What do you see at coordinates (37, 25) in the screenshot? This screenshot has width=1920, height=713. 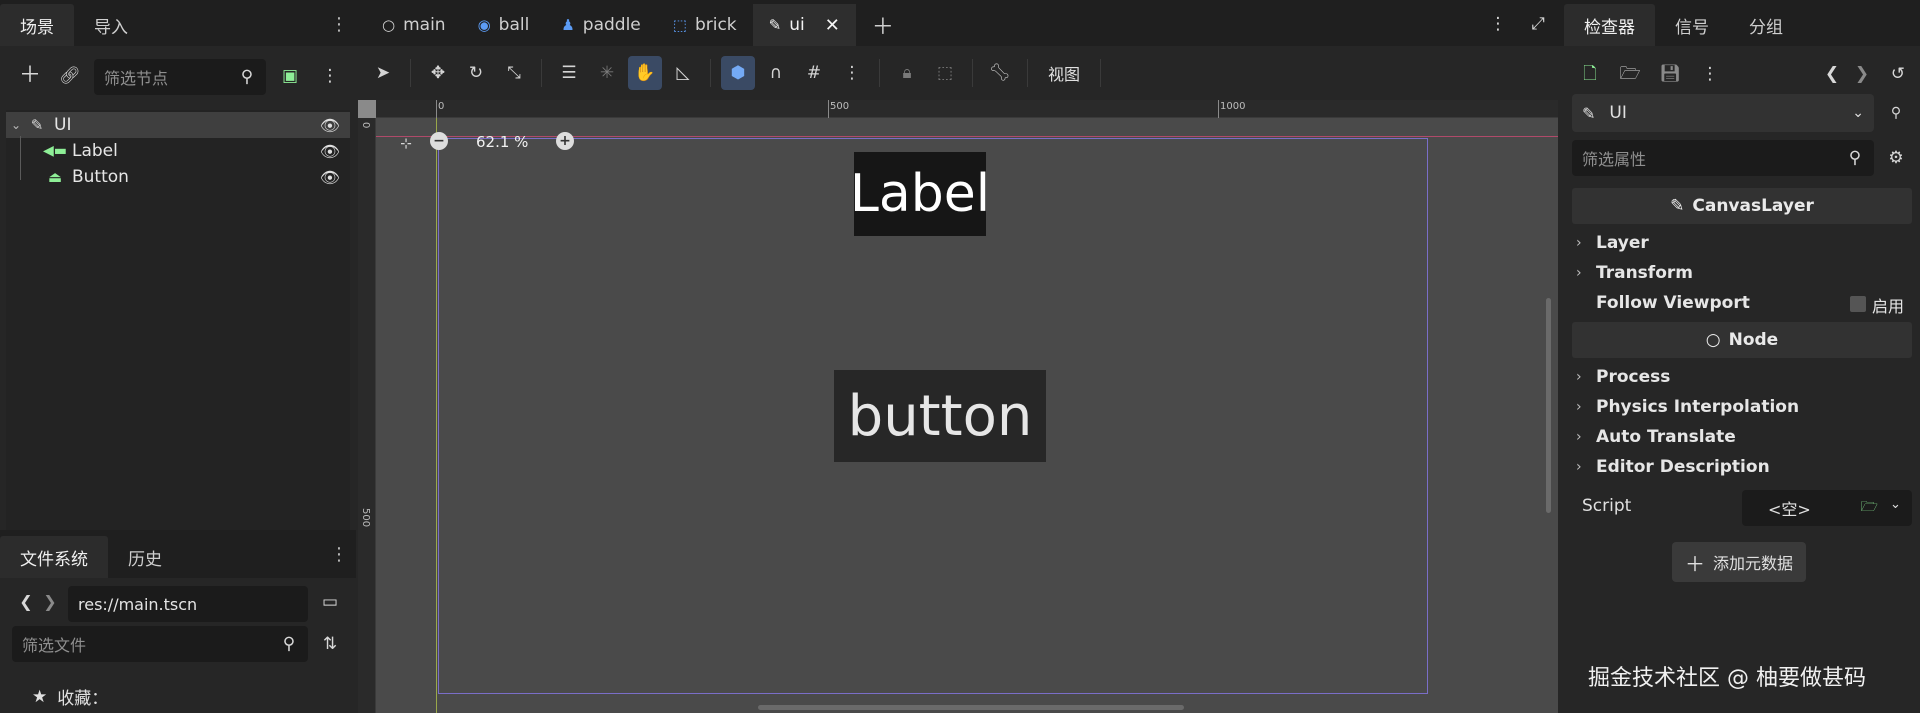 I see `tab-scene: 场景` at bounding box center [37, 25].